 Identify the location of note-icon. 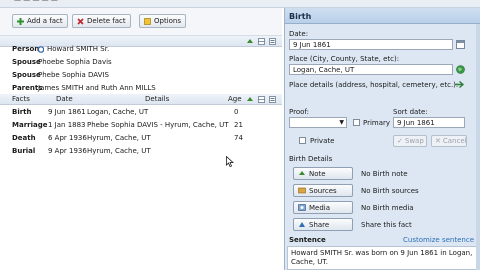
(302, 173).